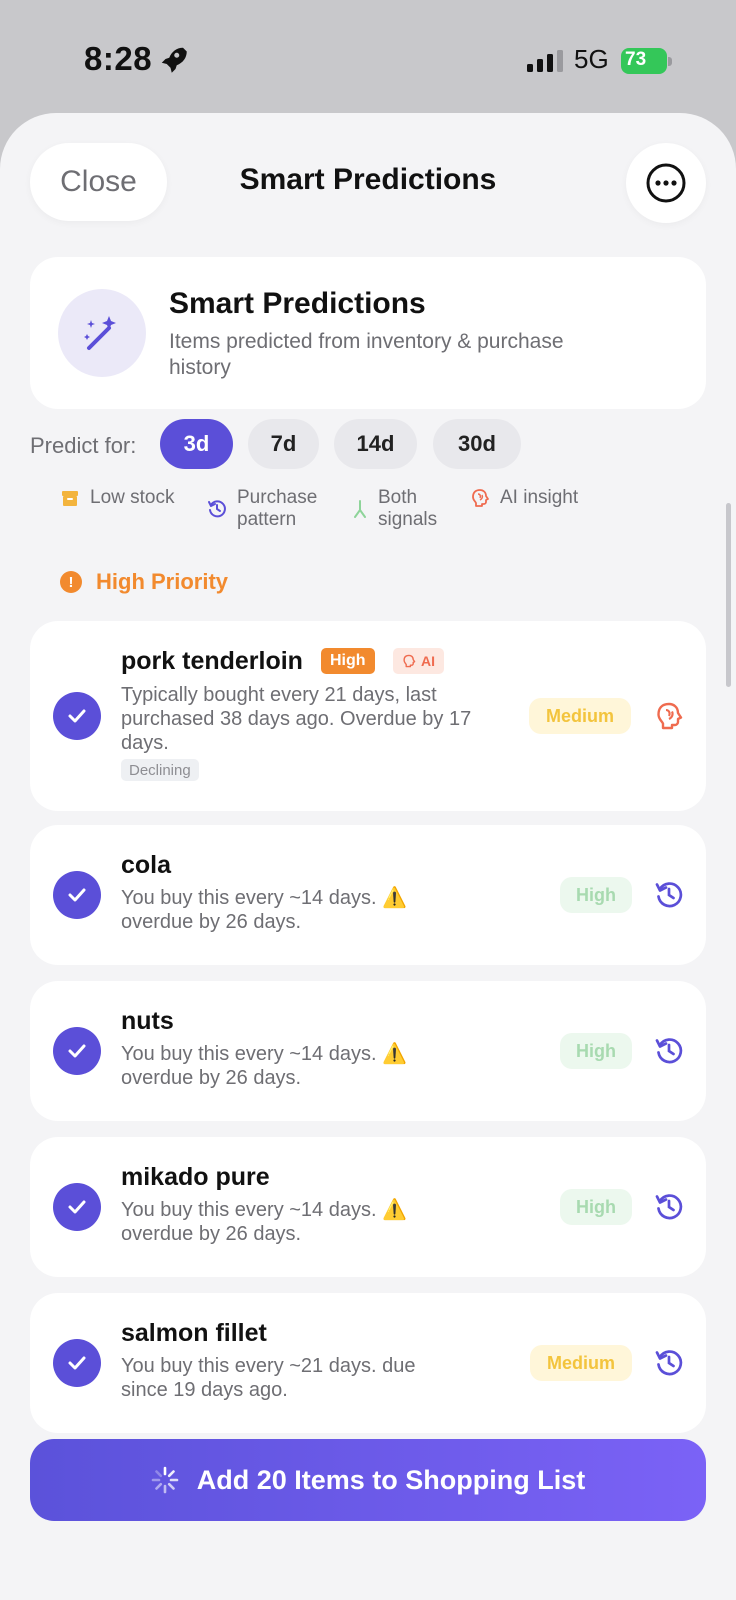 The image size is (736, 1600). What do you see at coordinates (348, 661) in the screenshot?
I see `priority-badge: High` at bounding box center [348, 661].